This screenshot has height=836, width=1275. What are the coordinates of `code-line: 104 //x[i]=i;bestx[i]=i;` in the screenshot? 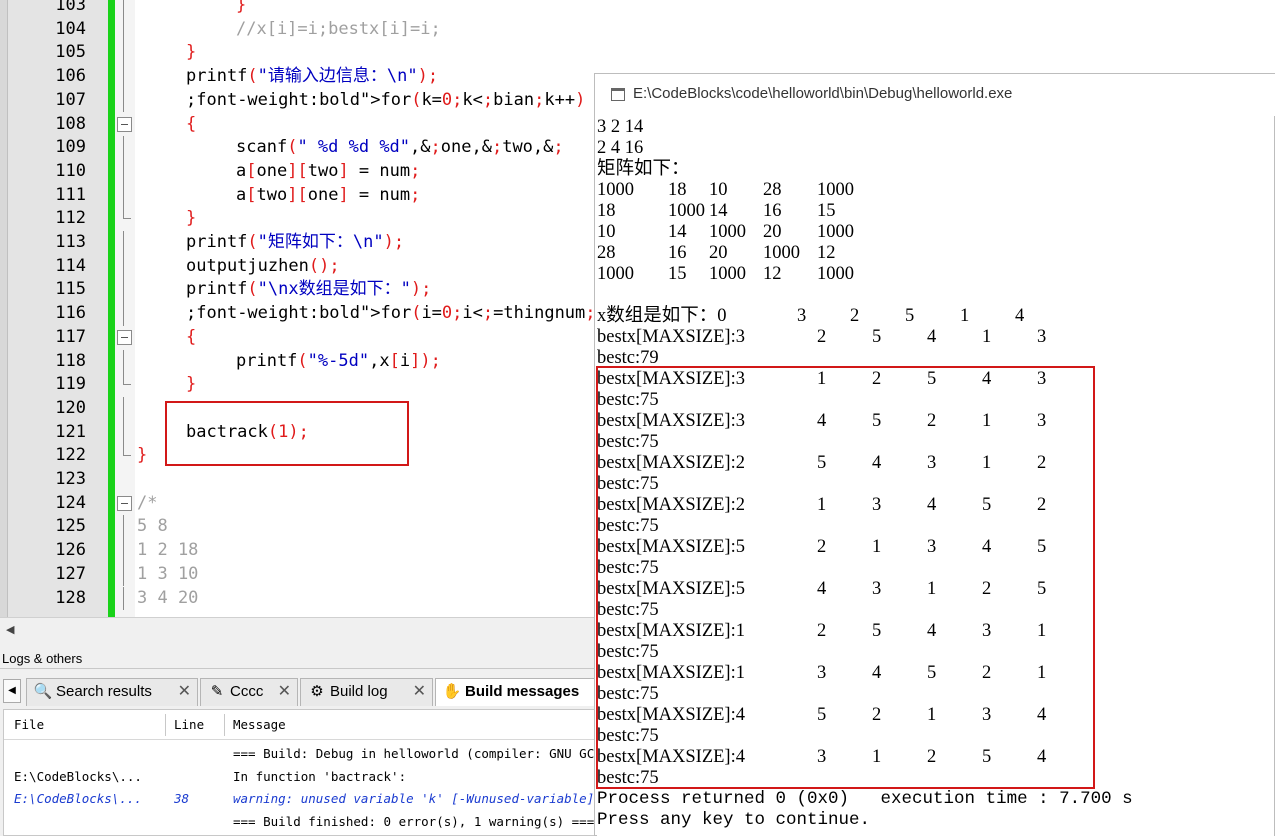 It's located at (637, 29).